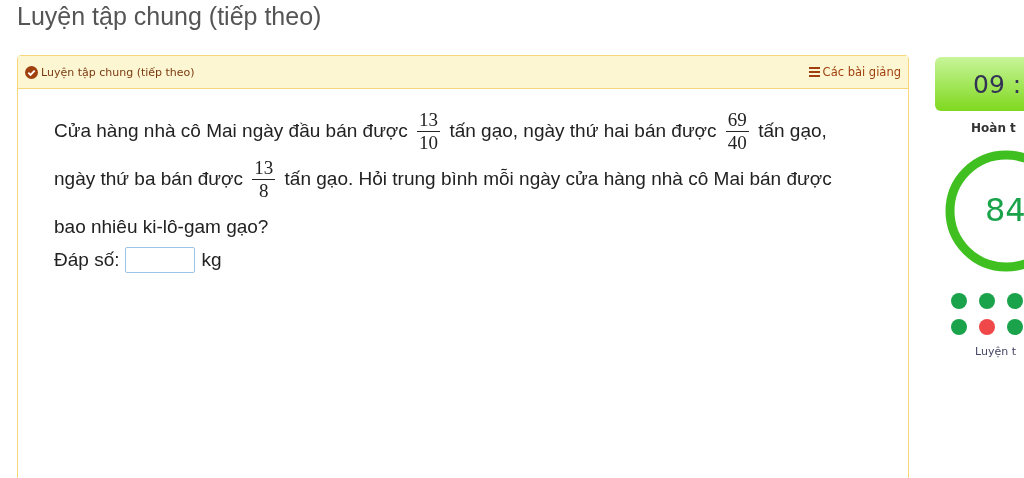  What do you see at coordinates (373, 178) in the screenshot?
I see `problem-word: Hỏi` at bounding box center [373, 178].